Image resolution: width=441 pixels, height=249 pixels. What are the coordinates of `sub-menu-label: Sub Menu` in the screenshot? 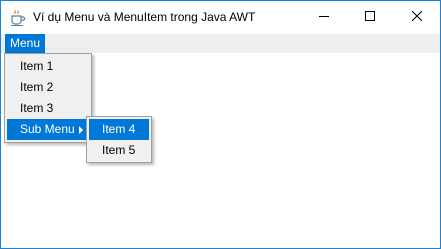 It's located at (47, 129).